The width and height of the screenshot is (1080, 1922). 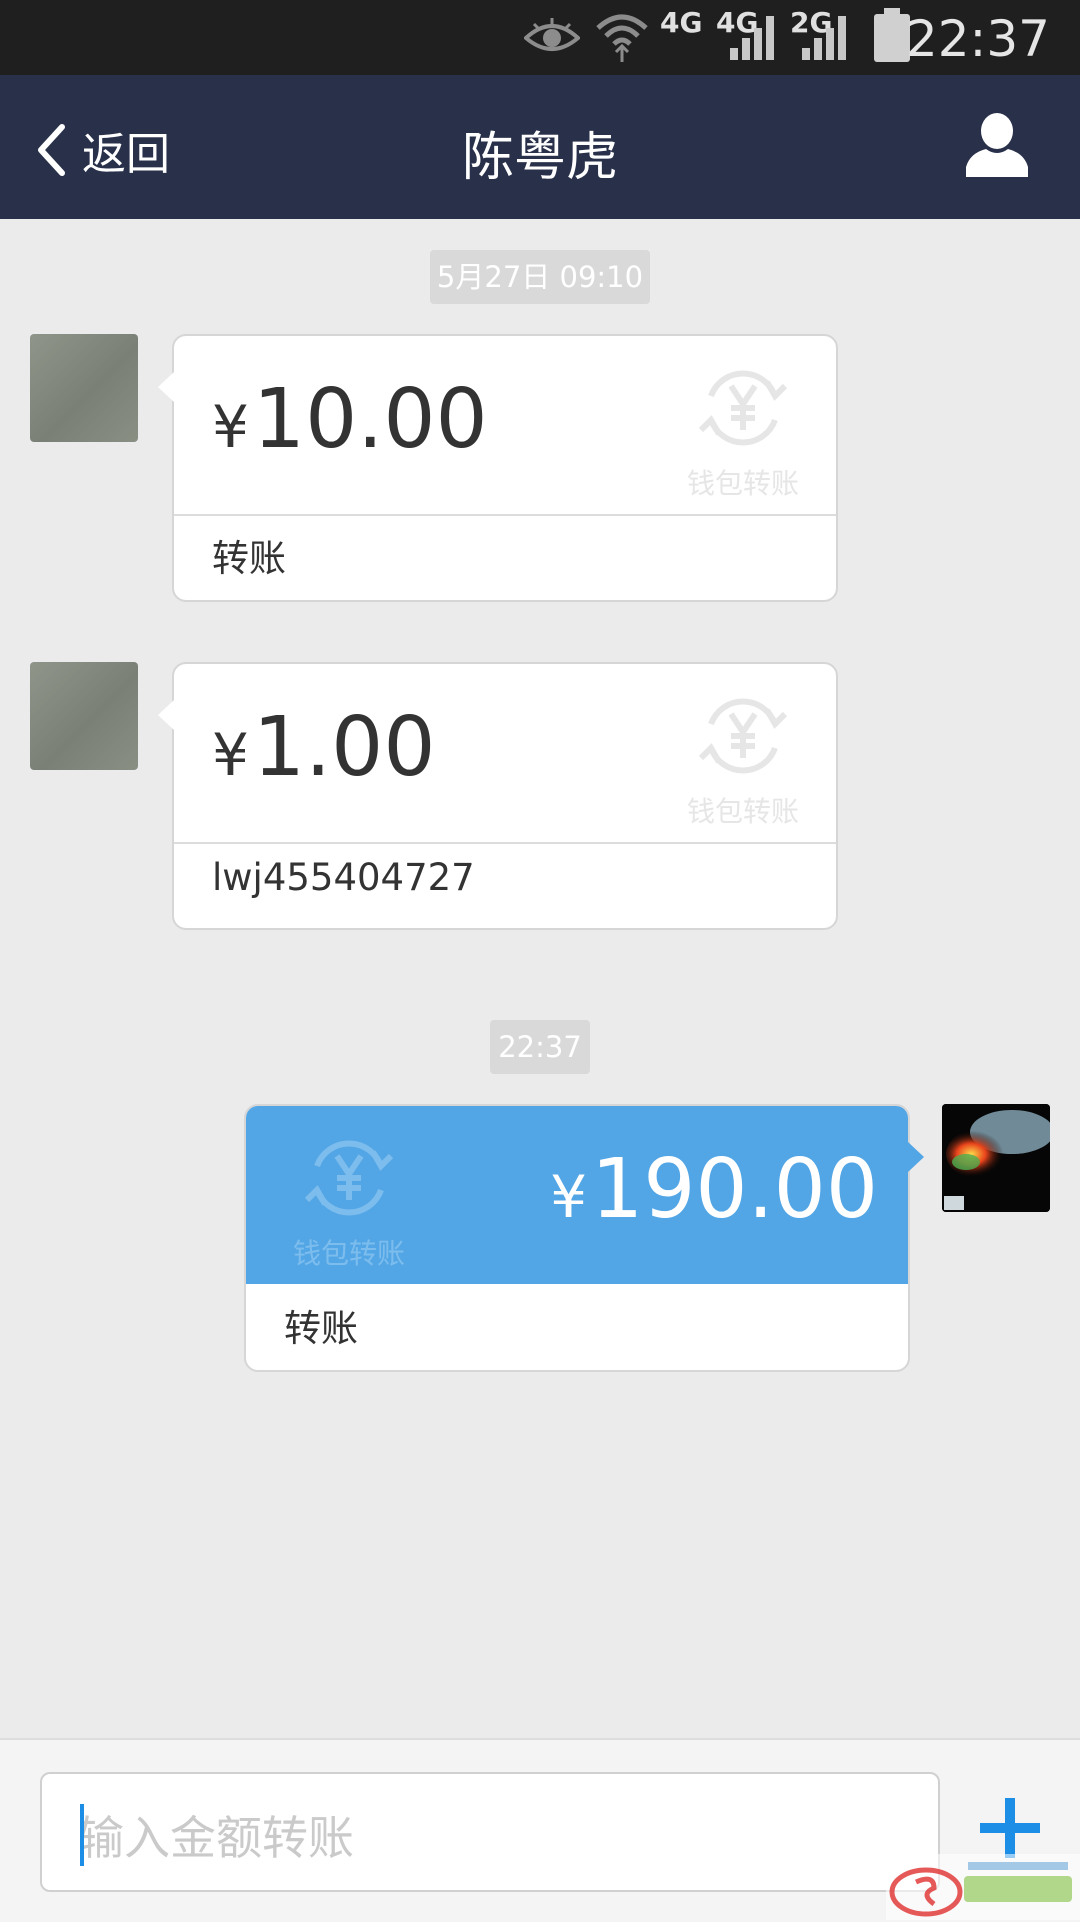 What do you see at coordinates (539, 158) in the screenshot?
I see `page-title: 陈粤虎` at bounding box center [539, 158].